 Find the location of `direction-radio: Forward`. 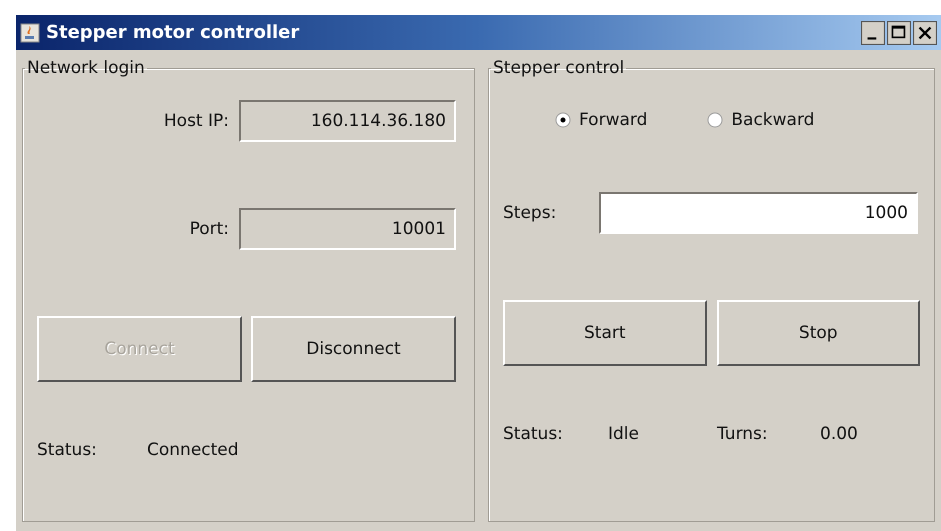

direction-radio: Forward is located at coordinates (601, 120).